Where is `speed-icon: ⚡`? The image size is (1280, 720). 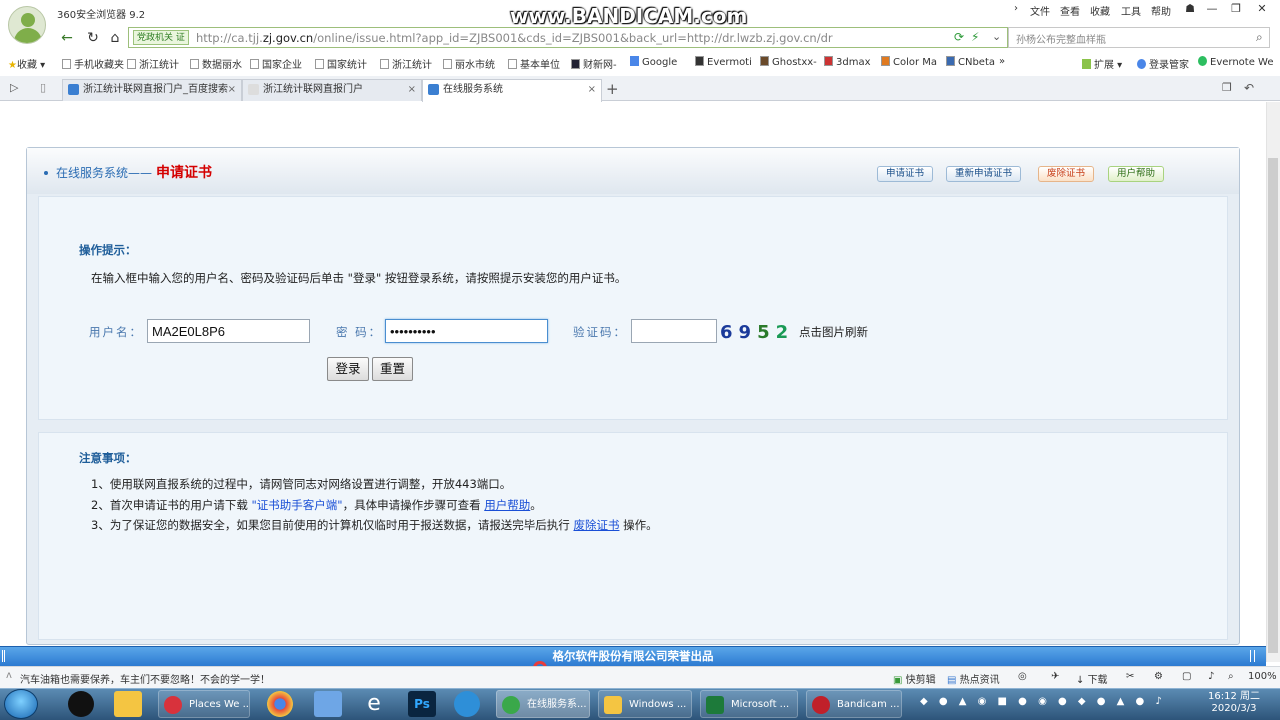
speed-icon: ⚡ is located at coordinates (975, 37).